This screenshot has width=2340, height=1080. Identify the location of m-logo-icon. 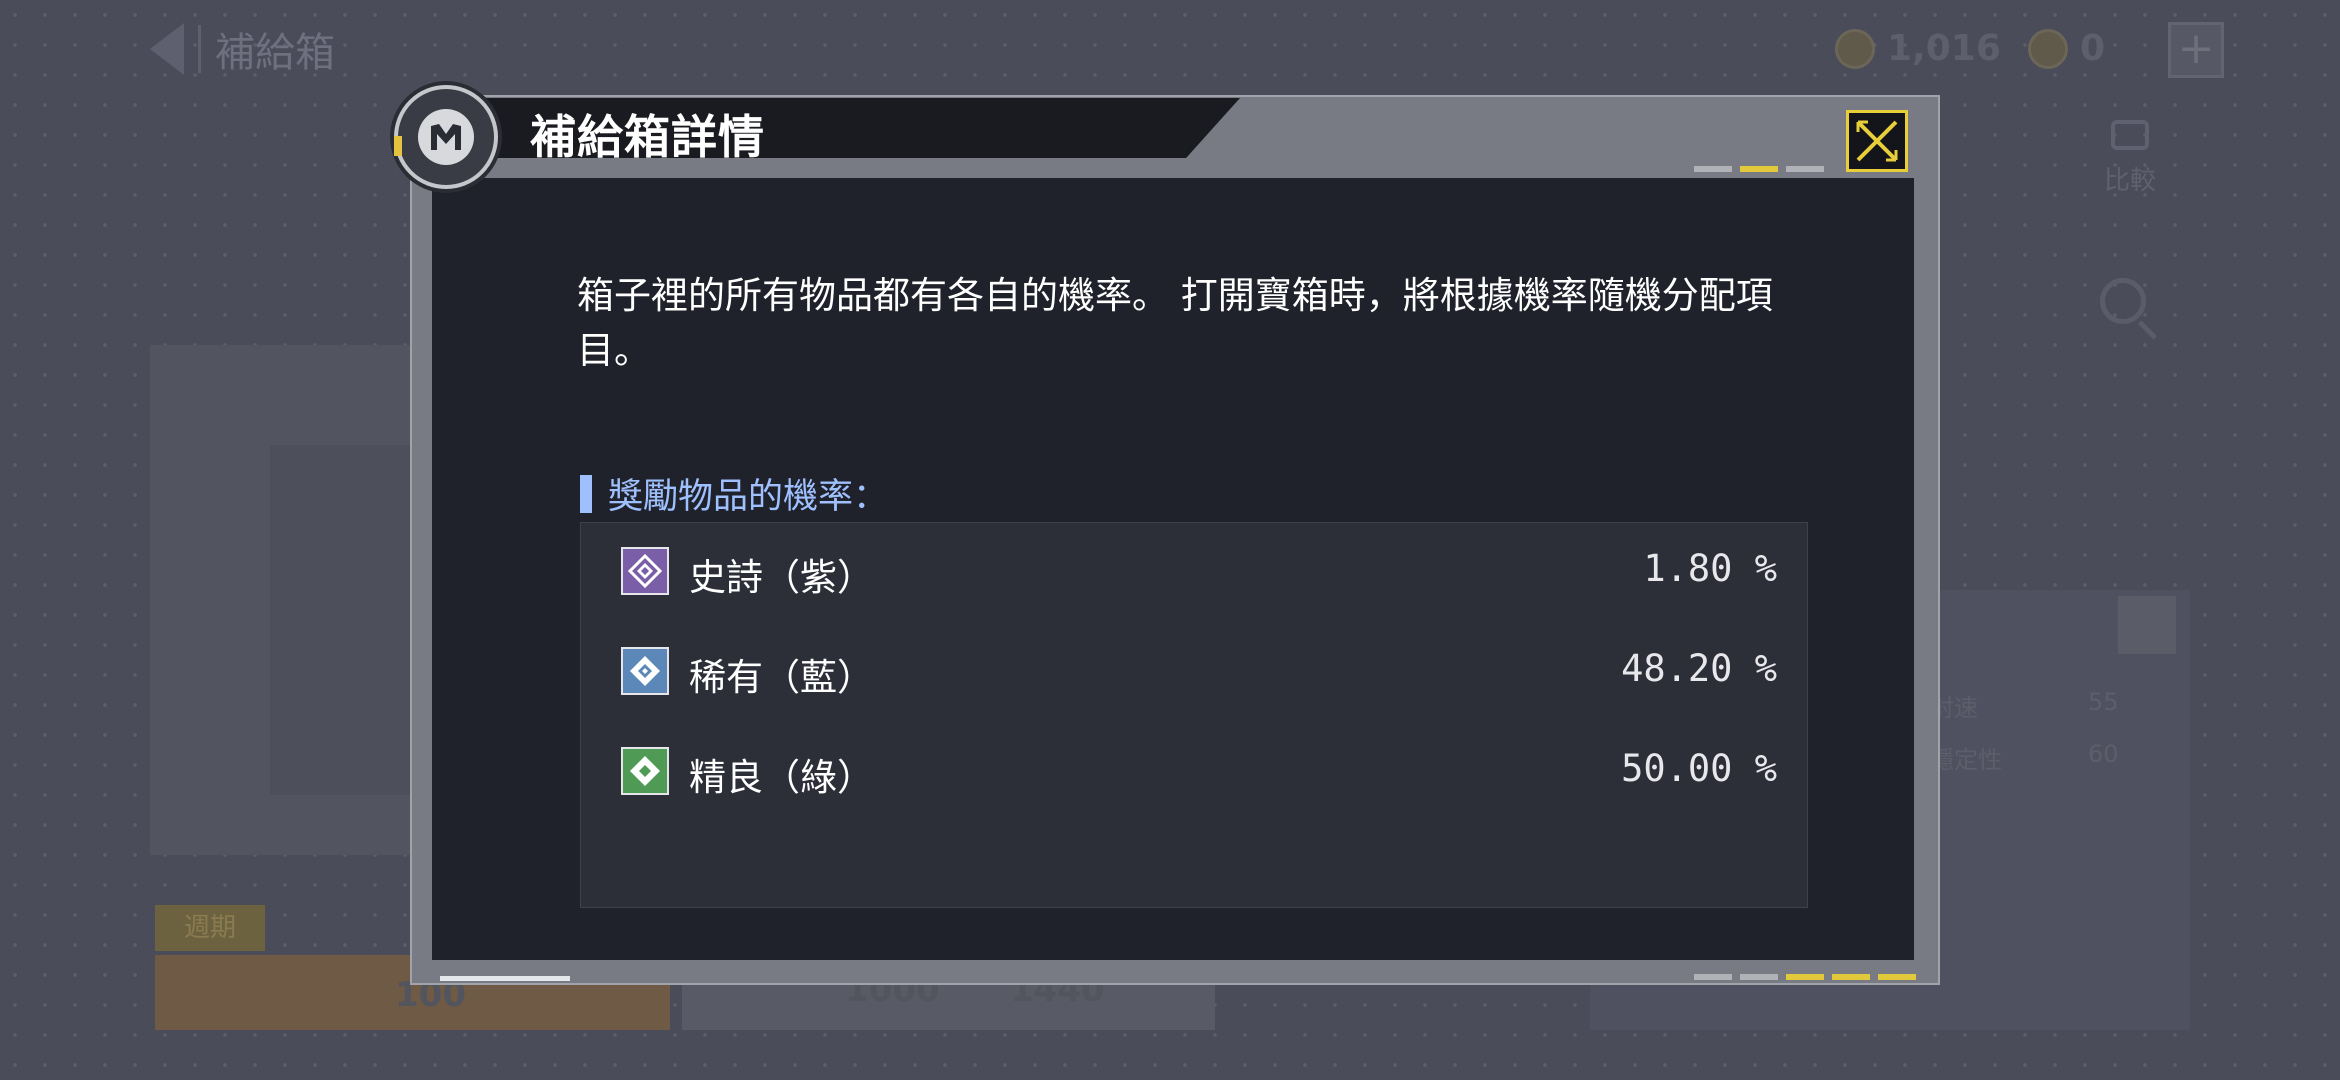
(446, 137).